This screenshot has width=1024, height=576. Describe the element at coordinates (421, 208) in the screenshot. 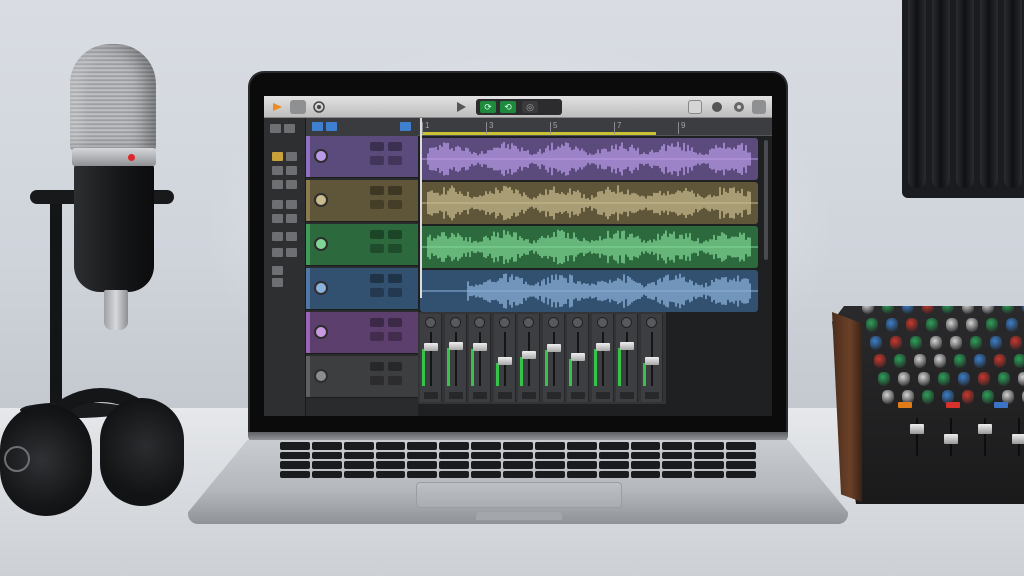

I see `playhead` at that location.